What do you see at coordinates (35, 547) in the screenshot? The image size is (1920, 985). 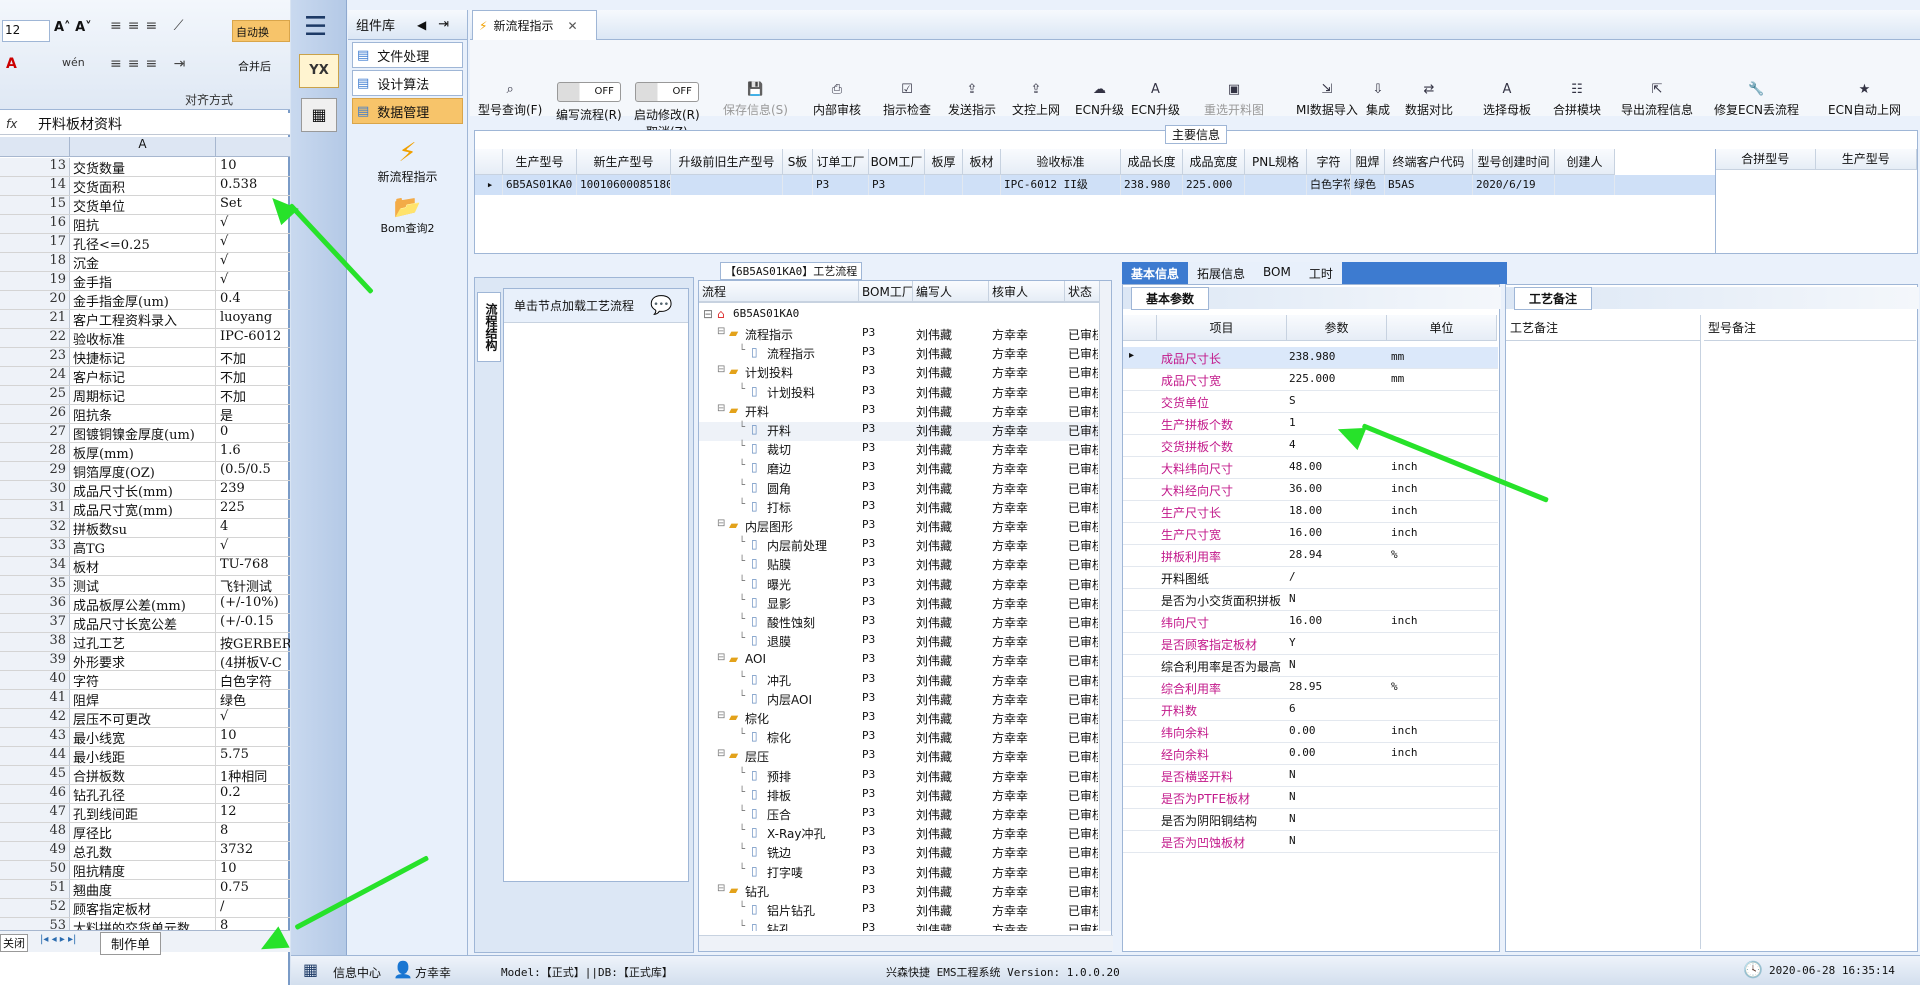 I see `row-number: 33` at bounding box center [35, 547].